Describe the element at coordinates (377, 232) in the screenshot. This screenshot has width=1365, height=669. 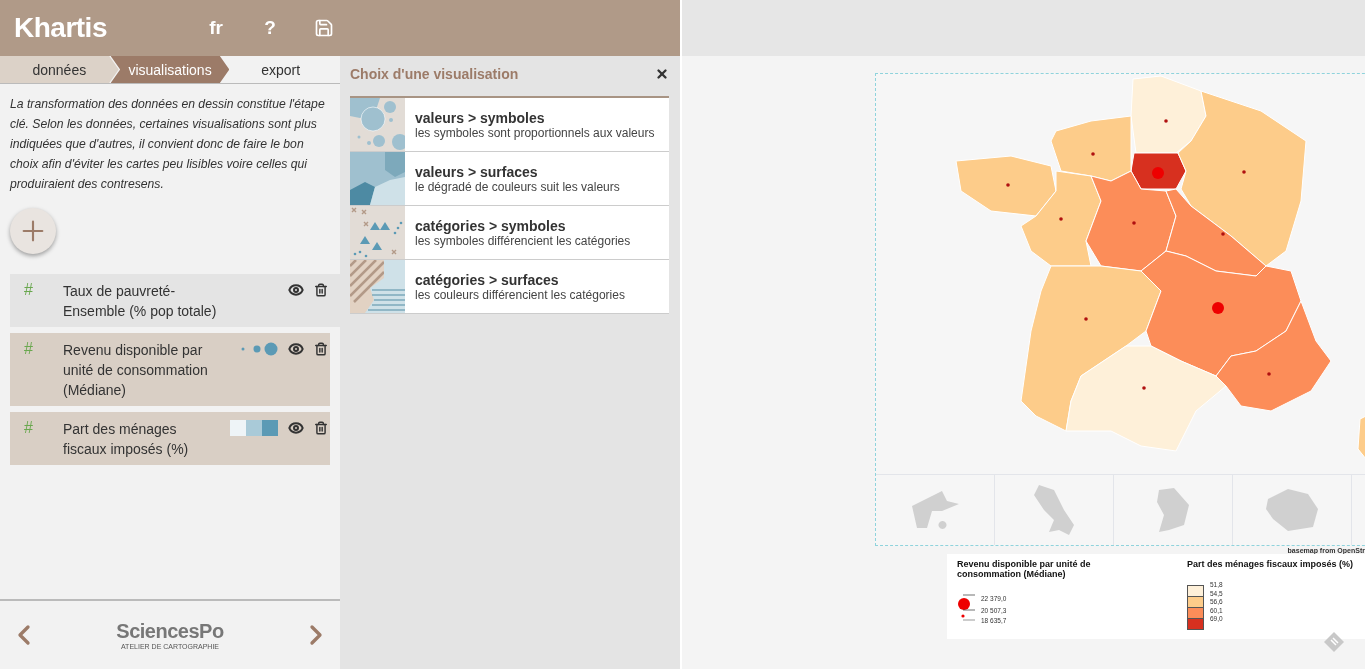
I see `category-symbols-thumbnail-drawing` at that location.